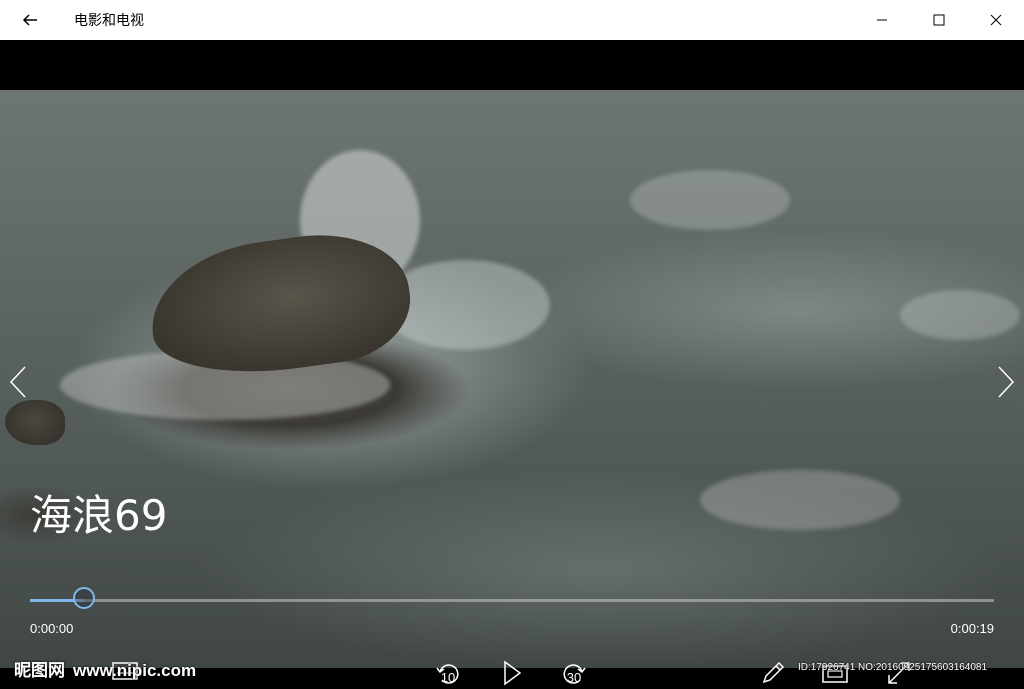 Image resolution: width=1024 pixels, height=689 pixels. I want to click on maximize-button, so click(938, 20).